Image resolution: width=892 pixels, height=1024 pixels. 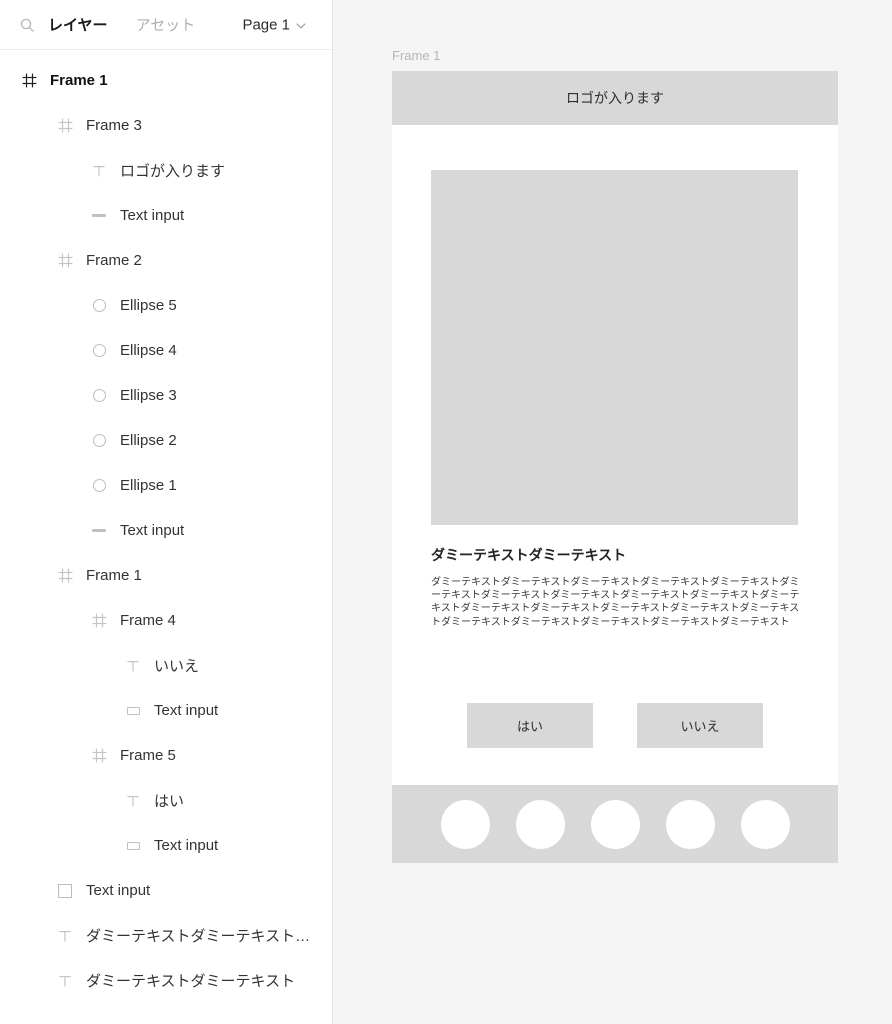 I want to click on page-selector: Page 1, so click(x=274, y=24).